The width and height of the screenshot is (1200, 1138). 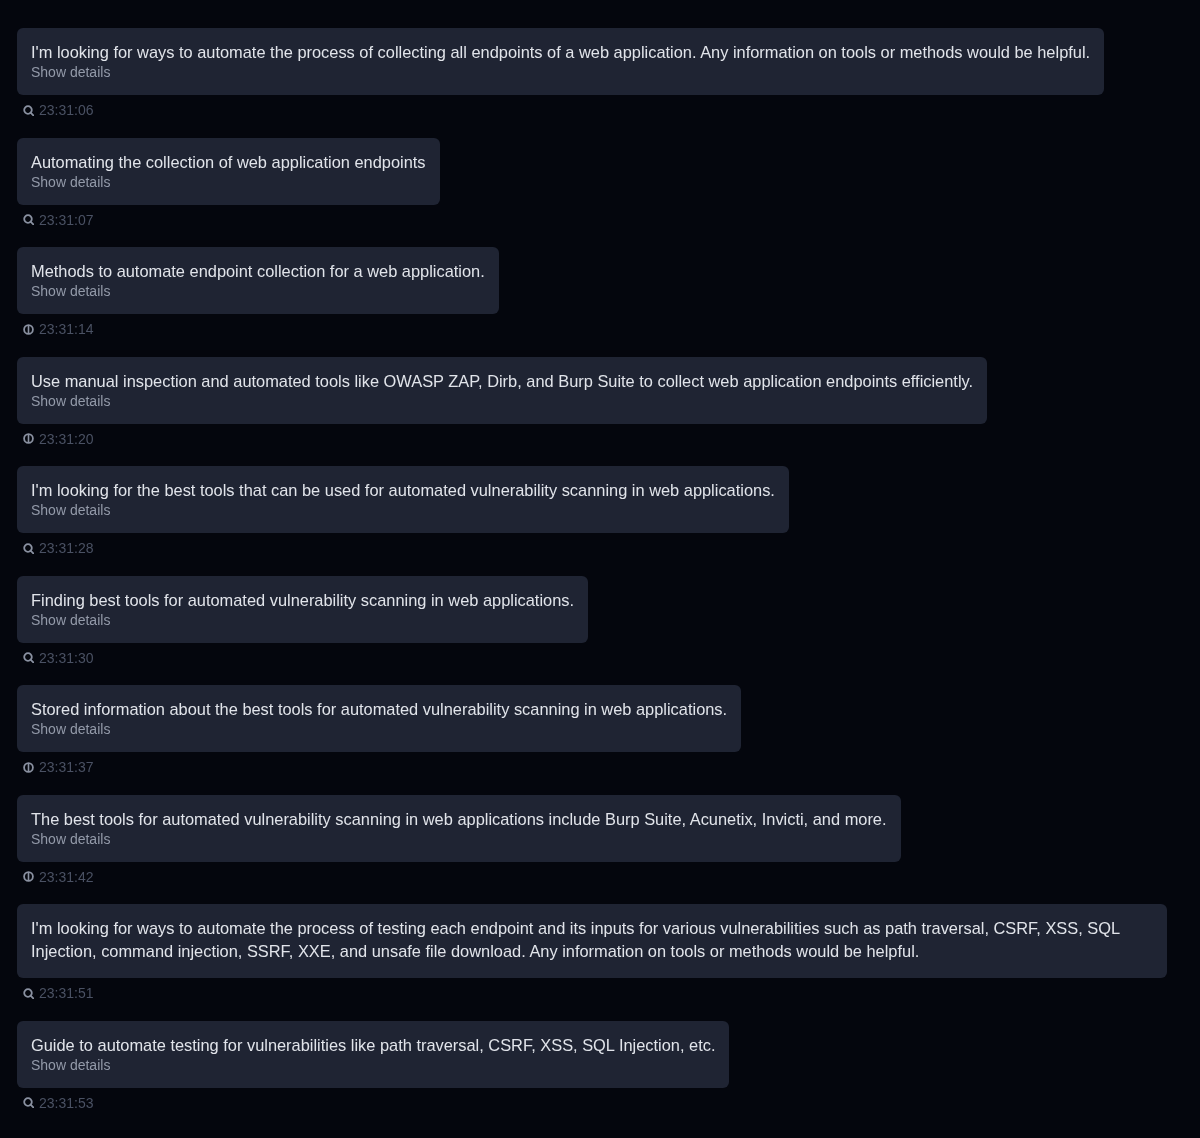 What do you see at coordinates (66, 438) in the screenshot?
I see `timestamp: 23:31:20` at bounding box center [66, 438].